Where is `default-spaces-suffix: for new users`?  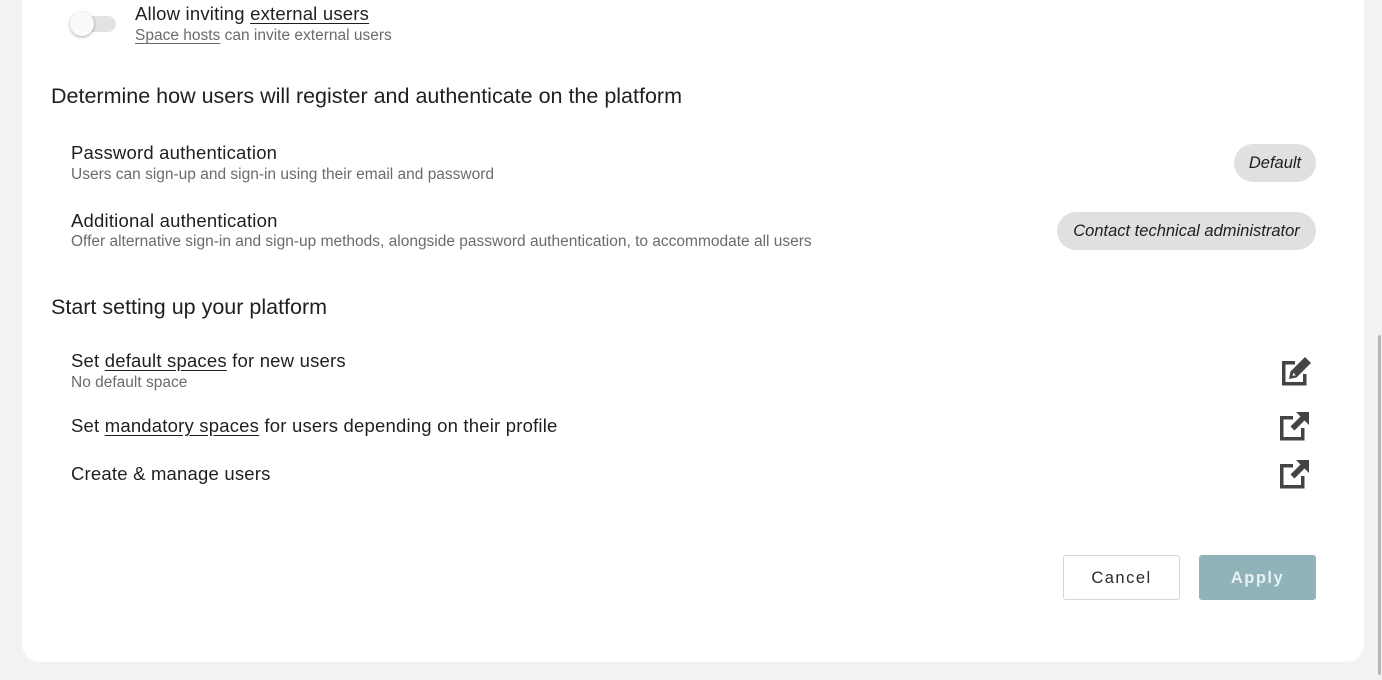 default-spaces-suffix: for new users is located at coordinates (286, 360).